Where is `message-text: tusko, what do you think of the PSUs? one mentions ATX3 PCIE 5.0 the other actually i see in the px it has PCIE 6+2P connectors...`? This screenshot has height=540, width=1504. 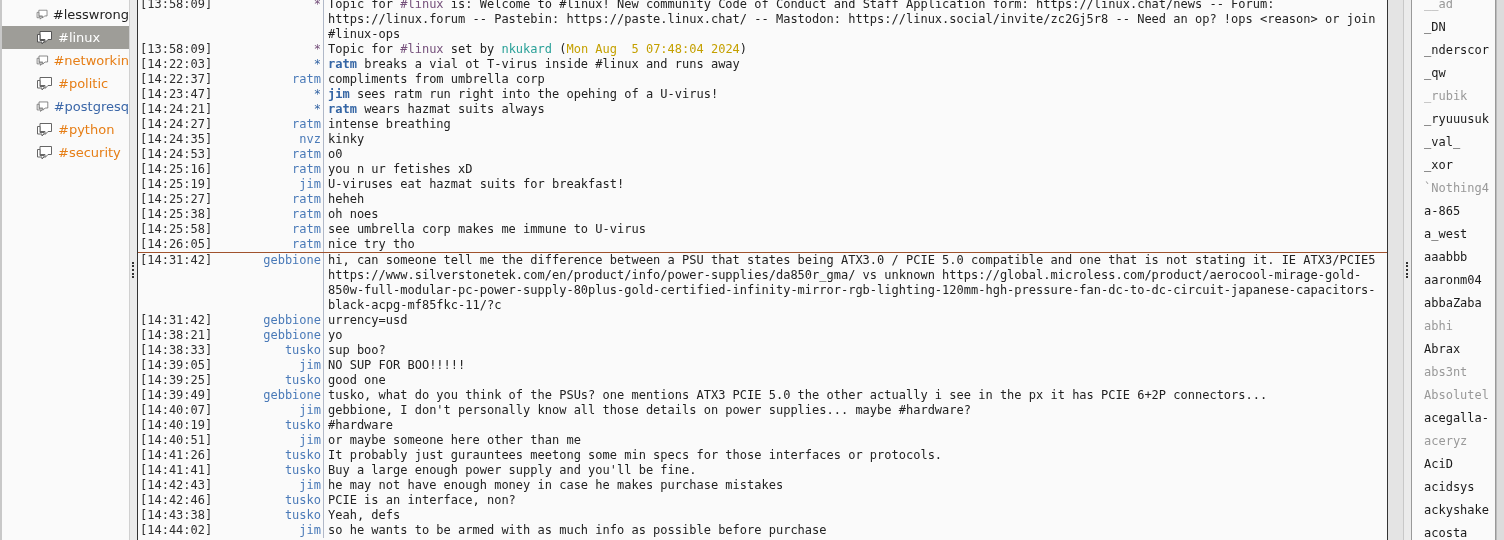 message-text: tusko, what do you think of the PSUs? one mentions ATX3 PCIE 5.0 the other actually i see in the px it has PCIE 6+2P connectors... is located at coordinates (798, 395).